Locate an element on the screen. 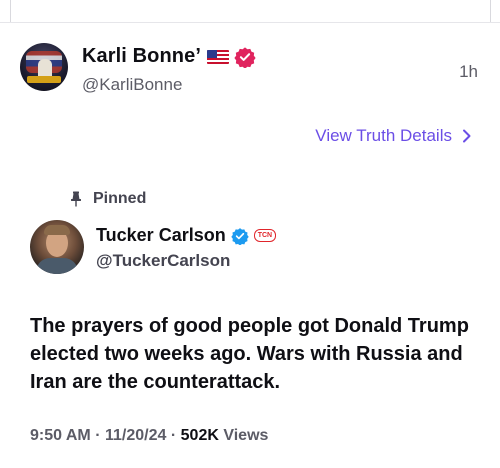 Image resolution: width=500 pixels, height=468 pixels. pinned-label: Pinned is located at coordinates (120, 198).